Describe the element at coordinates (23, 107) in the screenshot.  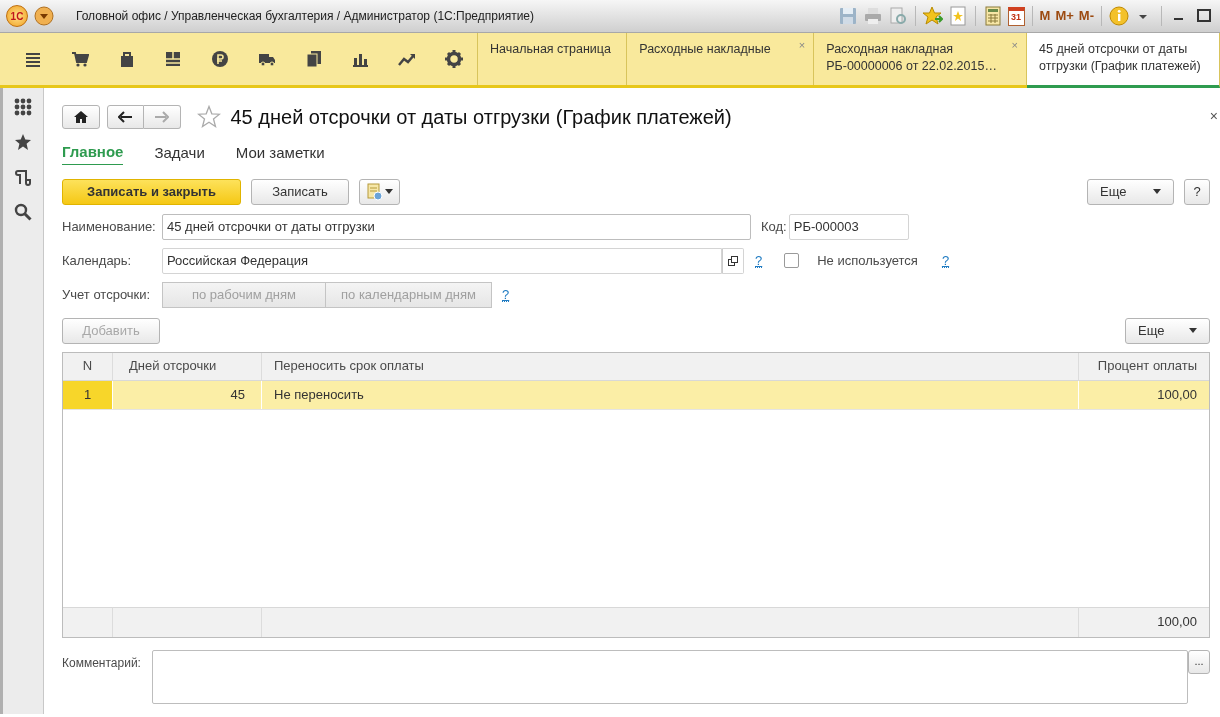
I see `apps-icon` at that location.